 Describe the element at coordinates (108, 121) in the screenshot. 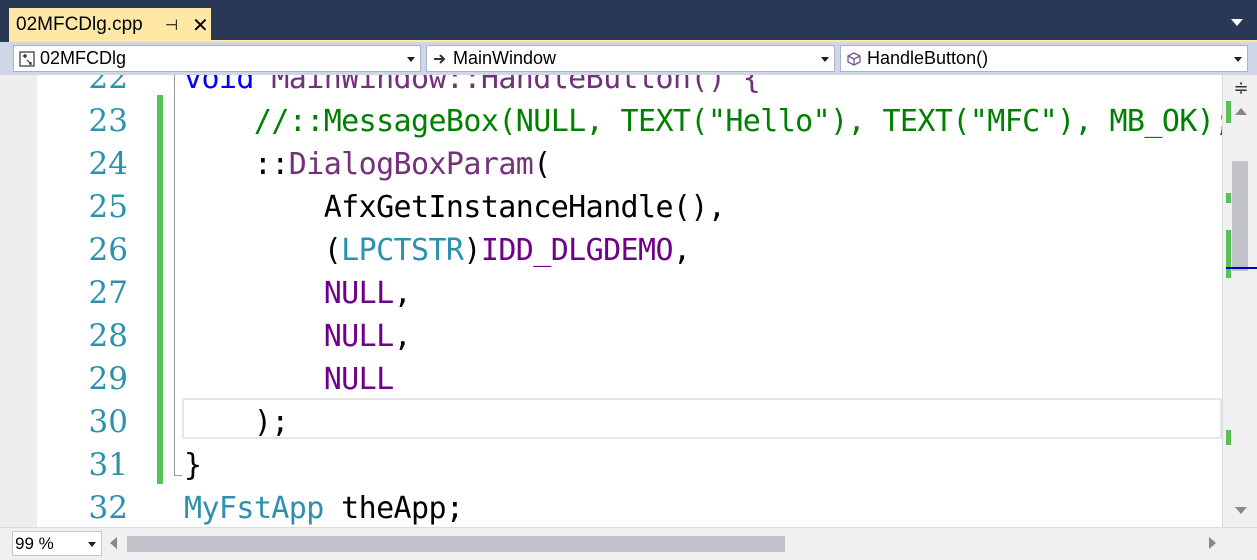

I see `line-number: 23` at that location.